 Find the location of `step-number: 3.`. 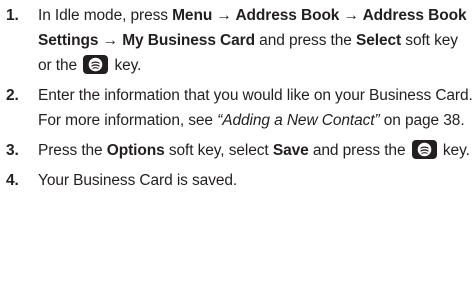

step-number: 3. is located at coordinates (12, 150).